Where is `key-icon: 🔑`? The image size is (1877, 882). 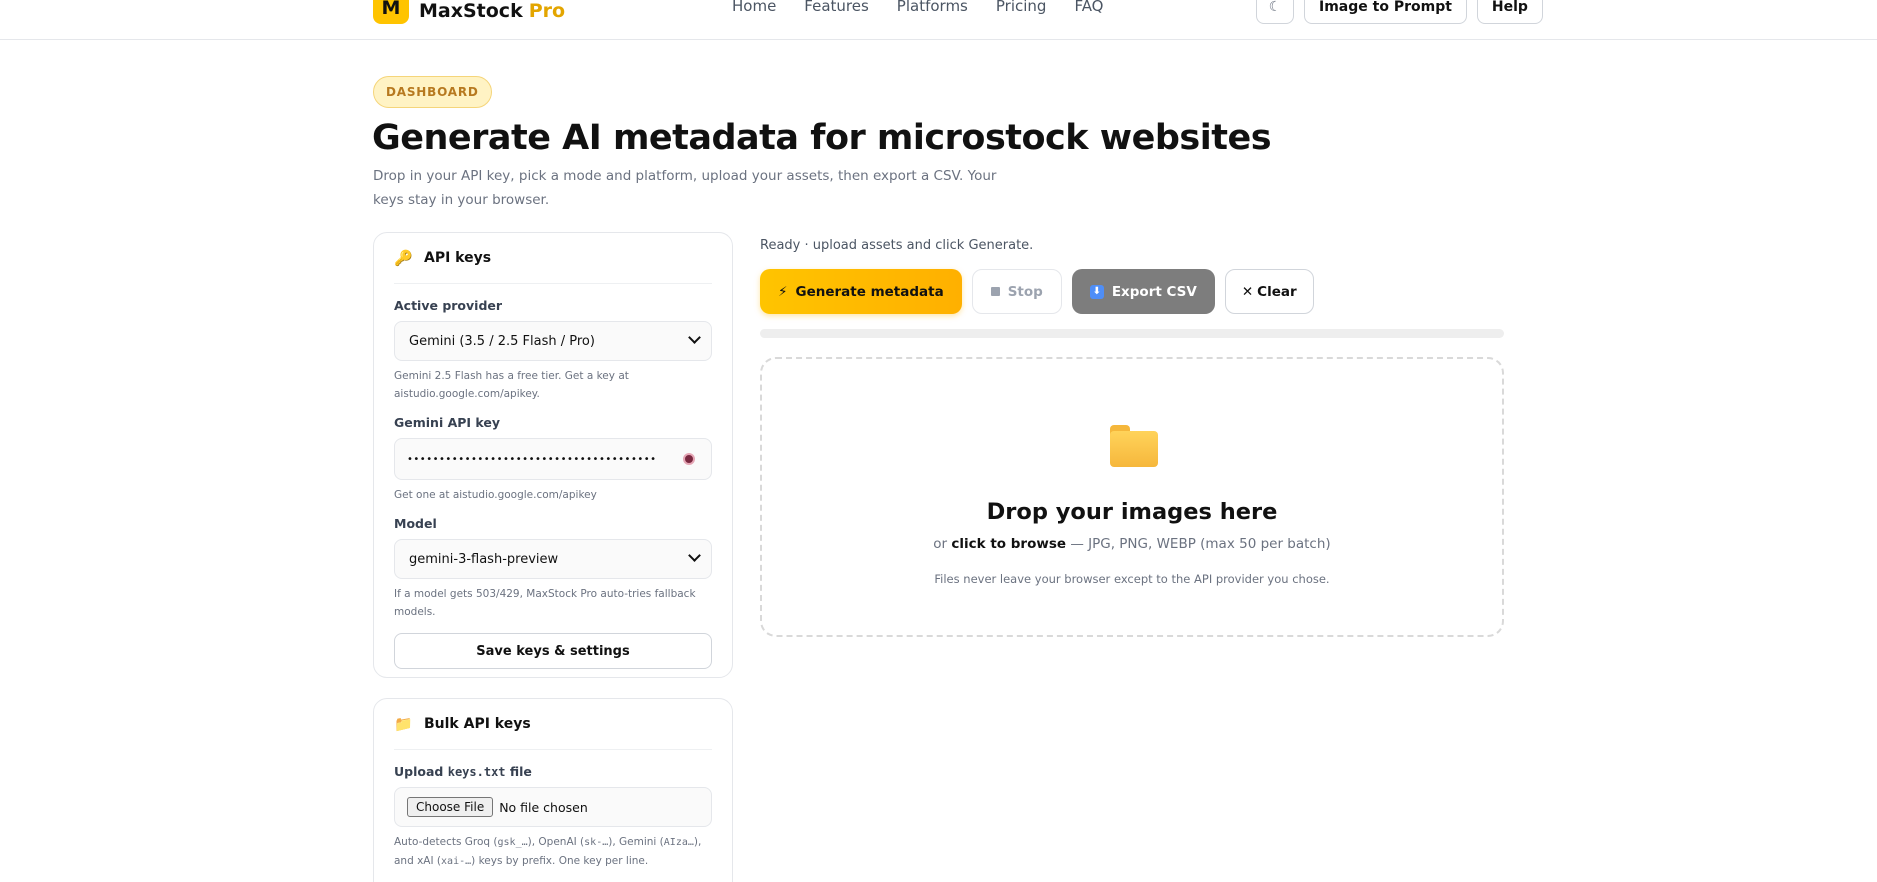
key-icon: 🔑 is located at coordinates (403, 258).